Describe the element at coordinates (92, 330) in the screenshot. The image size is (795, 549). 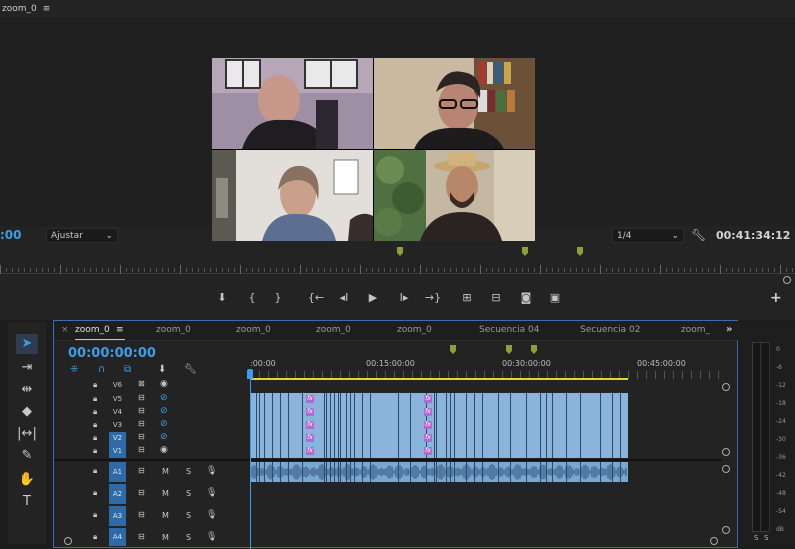
I see `tab-sequence-1: zoom_0` at that location.